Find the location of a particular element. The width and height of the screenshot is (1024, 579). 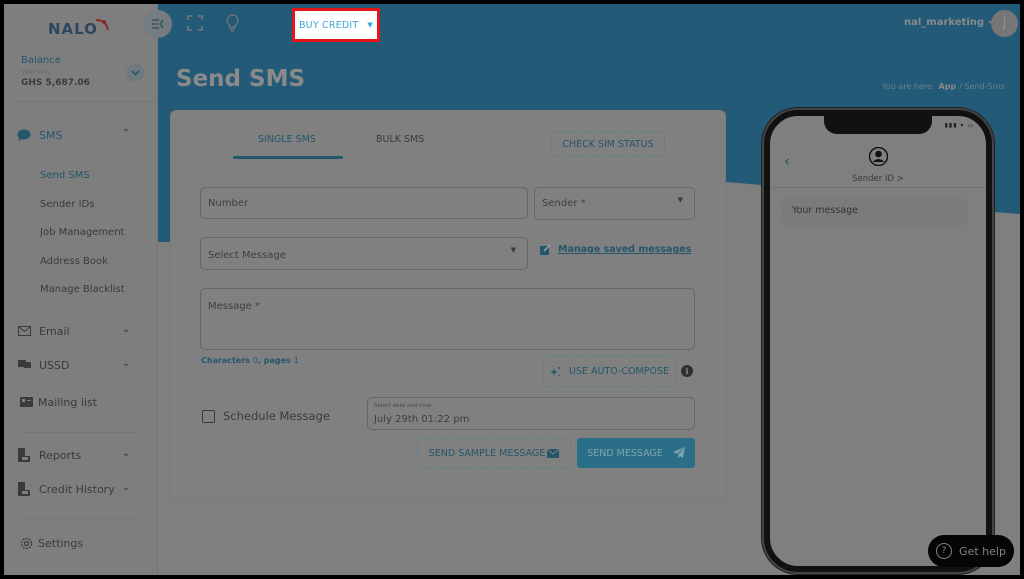

breadcrumb-prefix: You are here: is located at coordinates (908, 86).